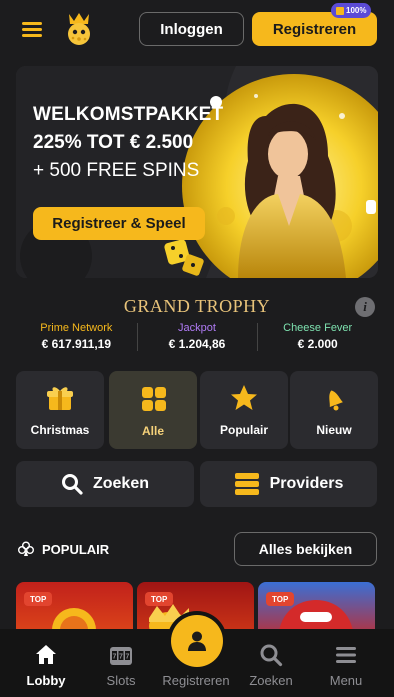 The width and height of the screenshot is (394, 697). I want to click on user-icon, so click(197, 641).